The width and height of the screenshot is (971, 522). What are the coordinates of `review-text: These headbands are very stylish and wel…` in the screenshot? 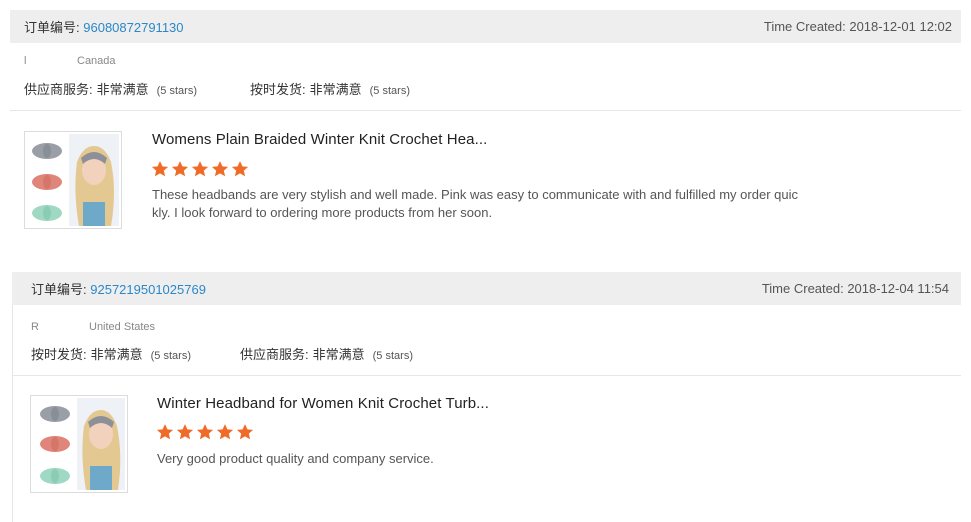 It's located at (475, 203).